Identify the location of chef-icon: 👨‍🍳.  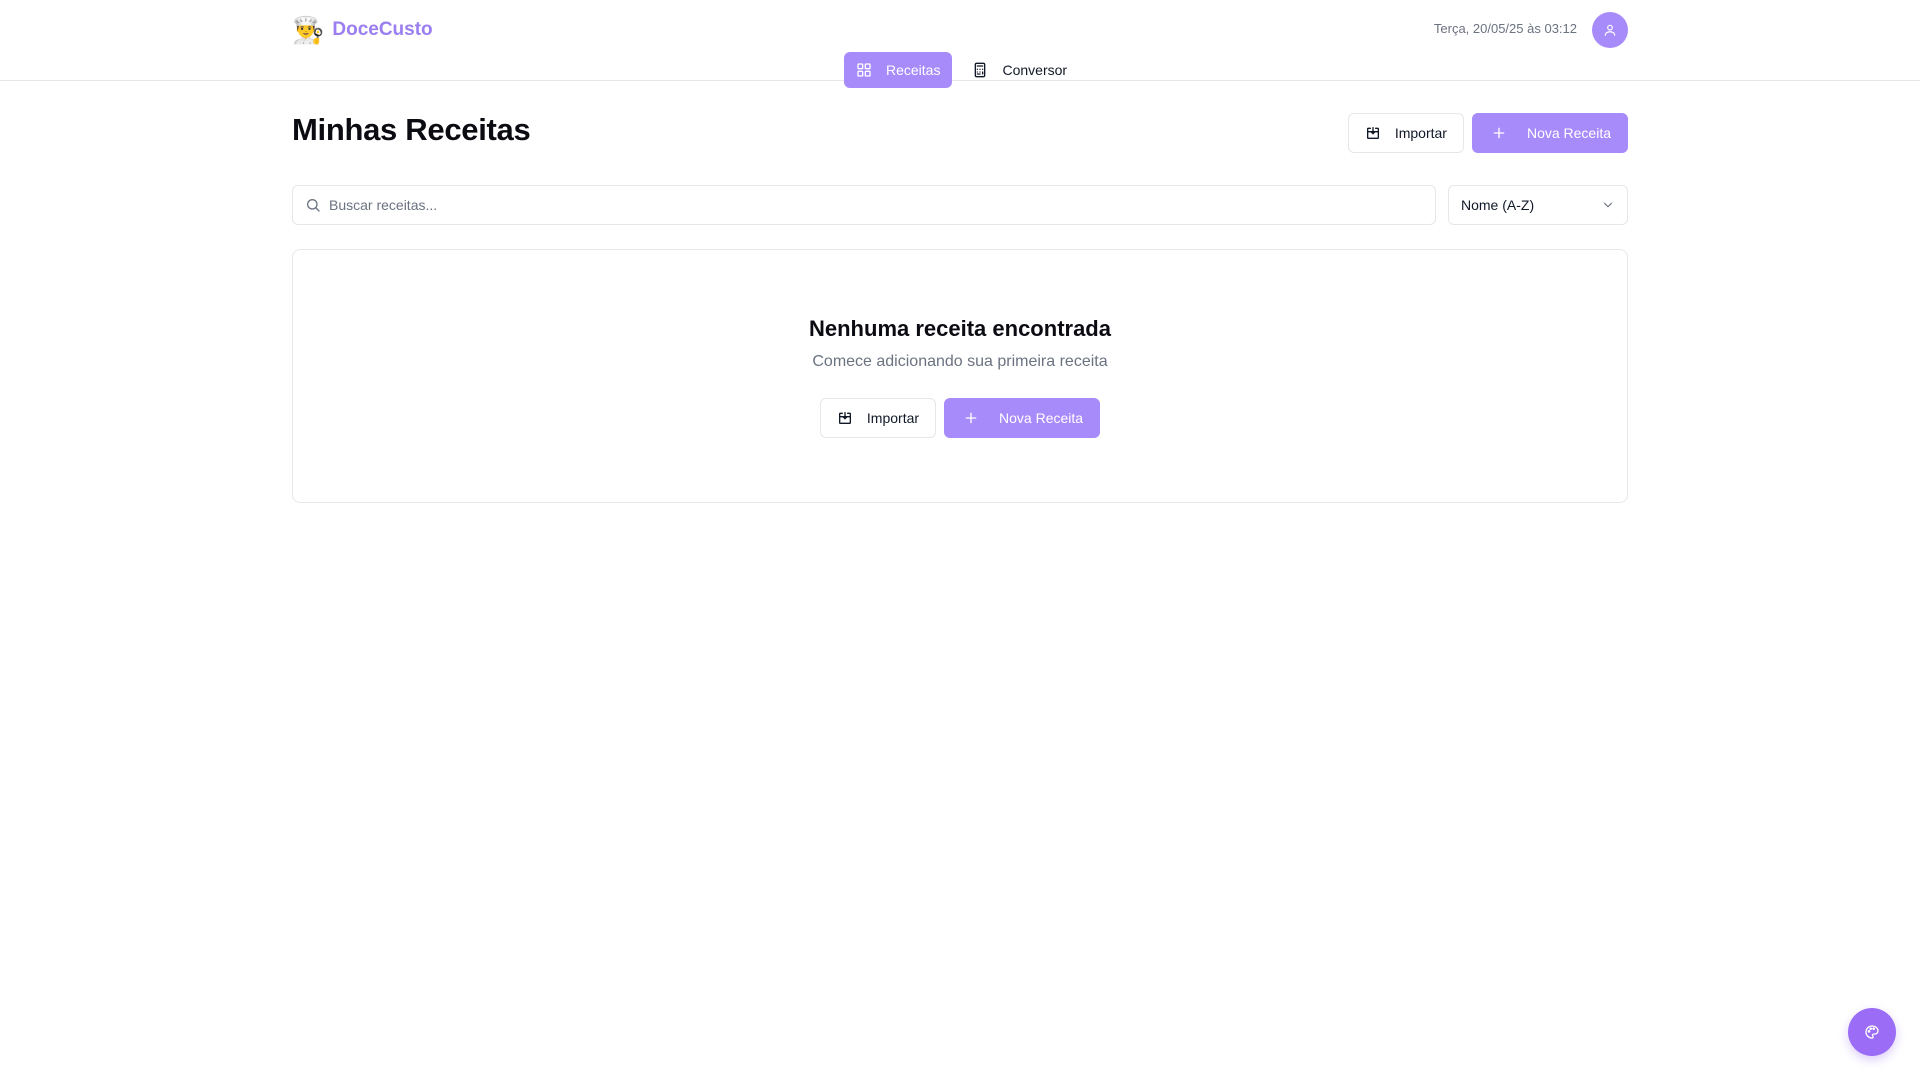
(308, 30).